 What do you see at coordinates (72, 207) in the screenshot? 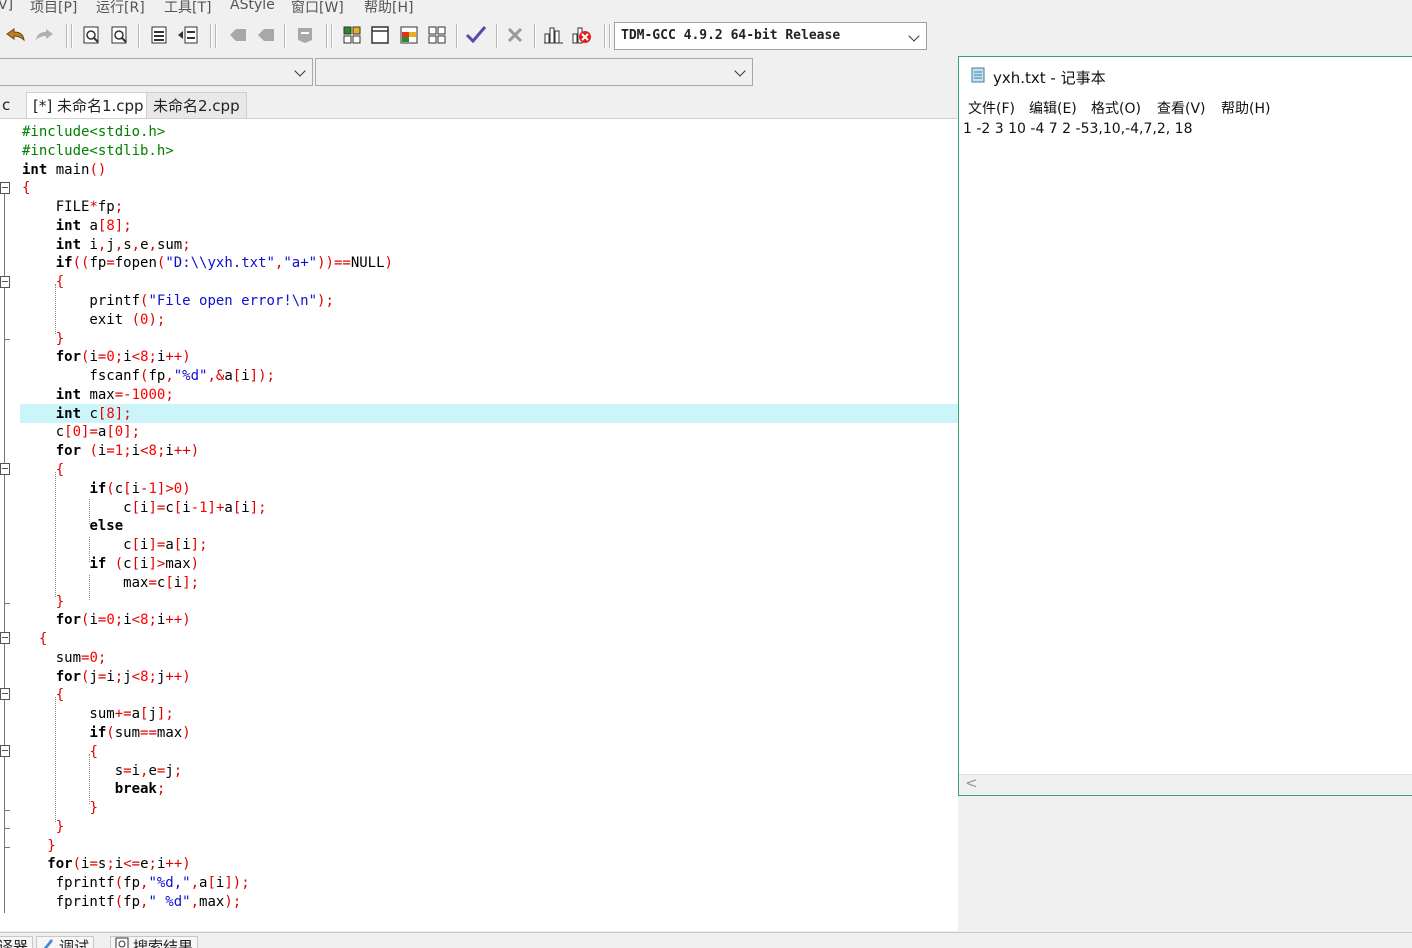
I see `code-line: FILE*fp;` at bounding box center [72, 207].